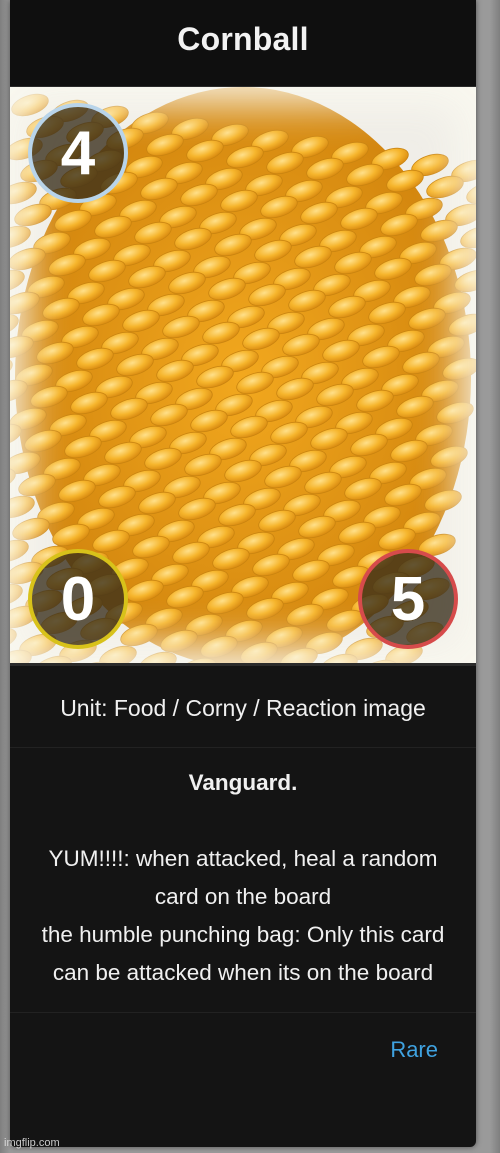 The height and width of the screenshot is (1153, 500). I want to click on card-type-line: Unit: Food / Corny / Reaction image, so click(243, 707).